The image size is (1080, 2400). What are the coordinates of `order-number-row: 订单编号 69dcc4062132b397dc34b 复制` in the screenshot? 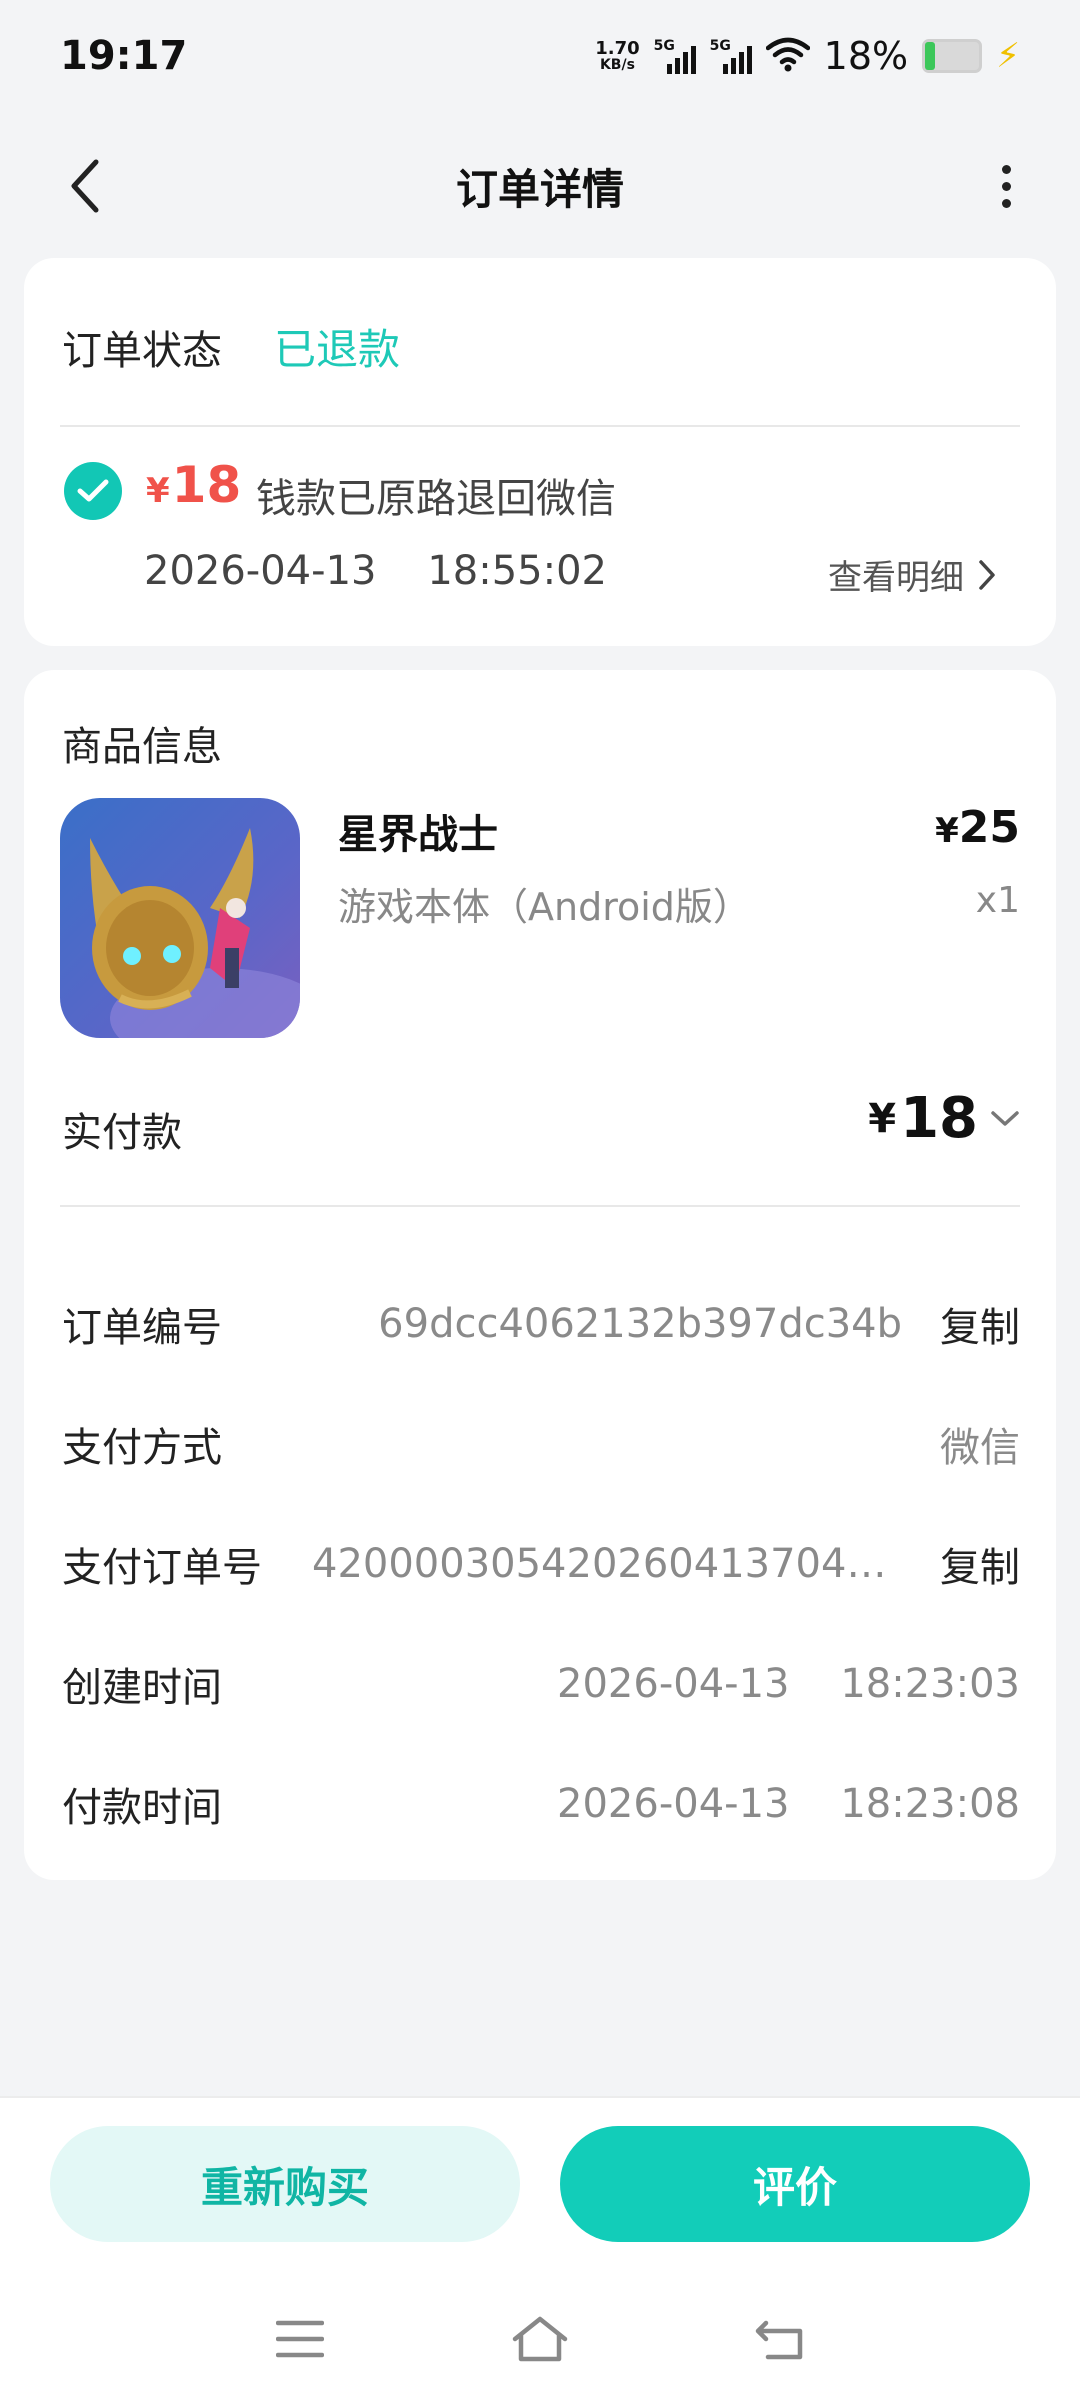 It's located at (541, 1324).